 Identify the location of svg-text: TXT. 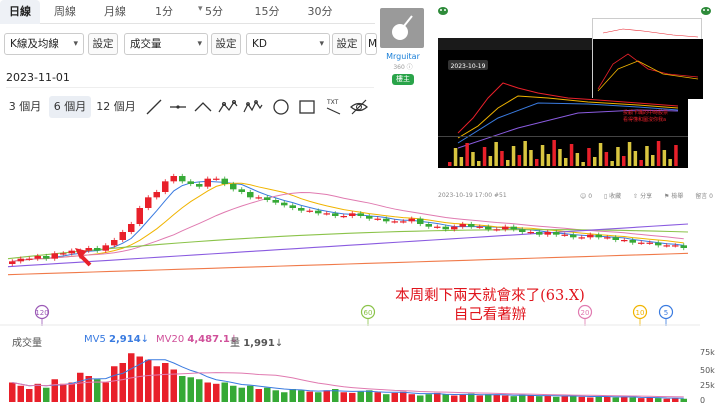
(332, 102).